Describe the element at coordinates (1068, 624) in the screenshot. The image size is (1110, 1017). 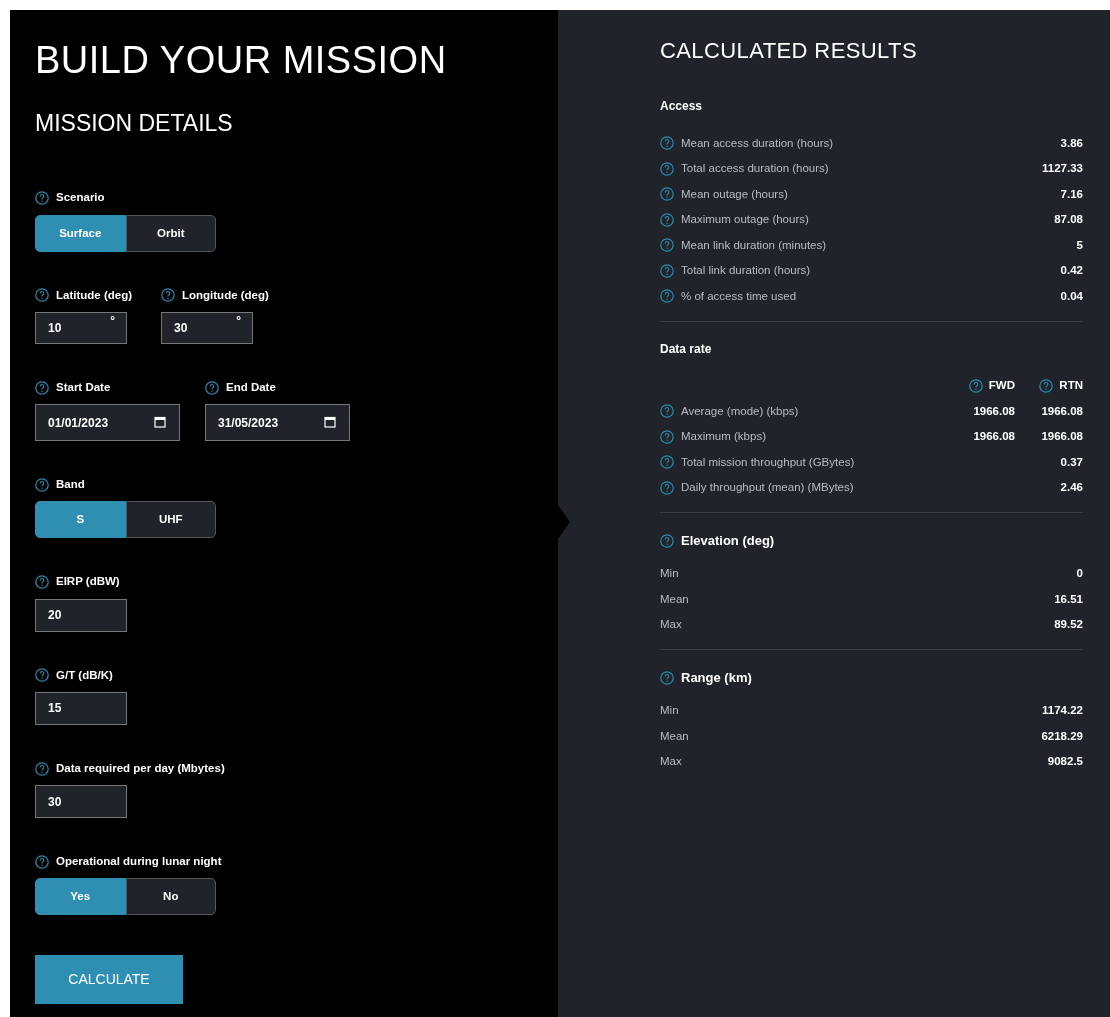
I see `result-value: 89.52` at that location.